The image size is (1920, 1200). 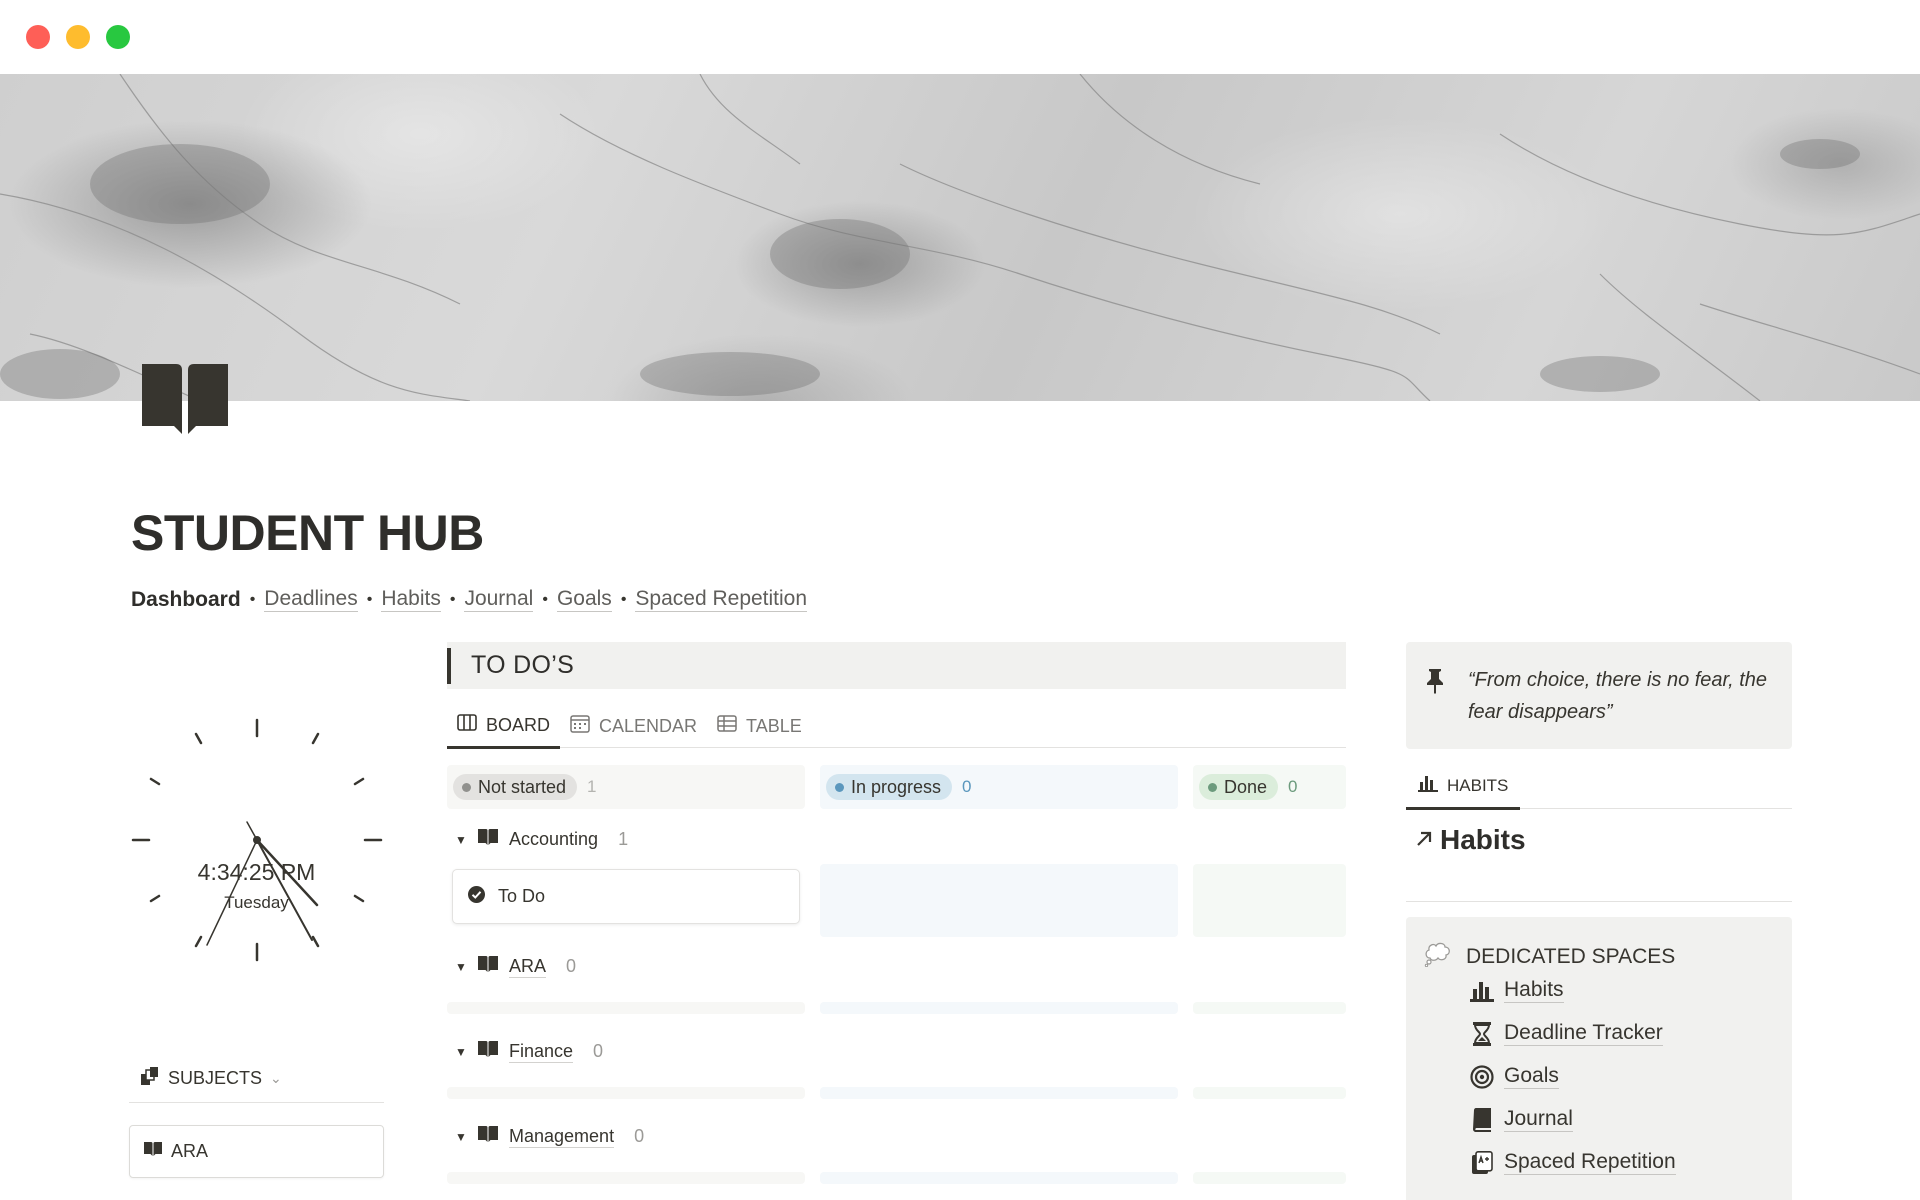 What do you see at coordinates (1583, 1033) in the screenshot?
I see `space-label: Deadline Tracker` at bounding box center [1583, 1033].